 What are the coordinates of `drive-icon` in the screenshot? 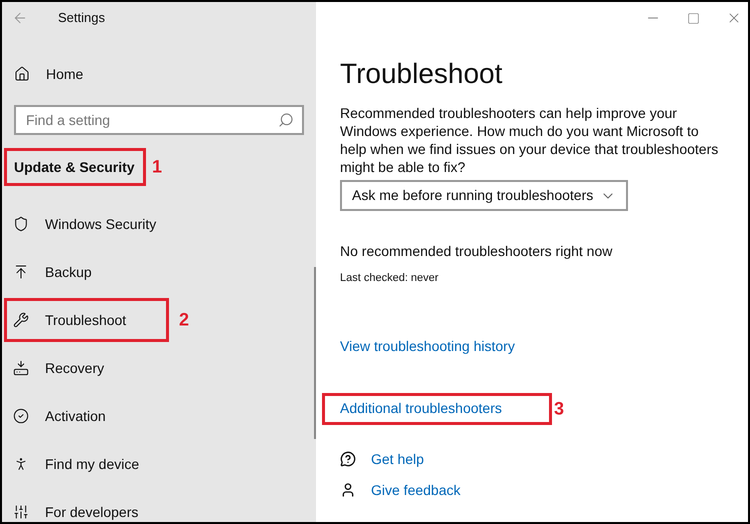 It's located at (21, 368).